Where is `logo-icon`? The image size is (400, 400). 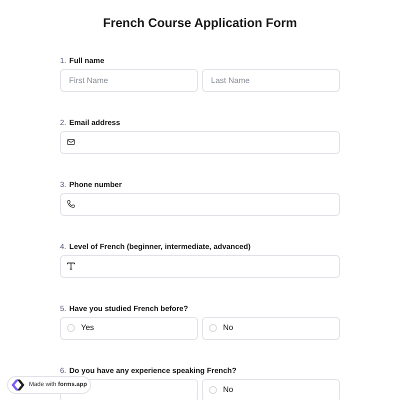
logo-icon is located at coordinates (18, 385).